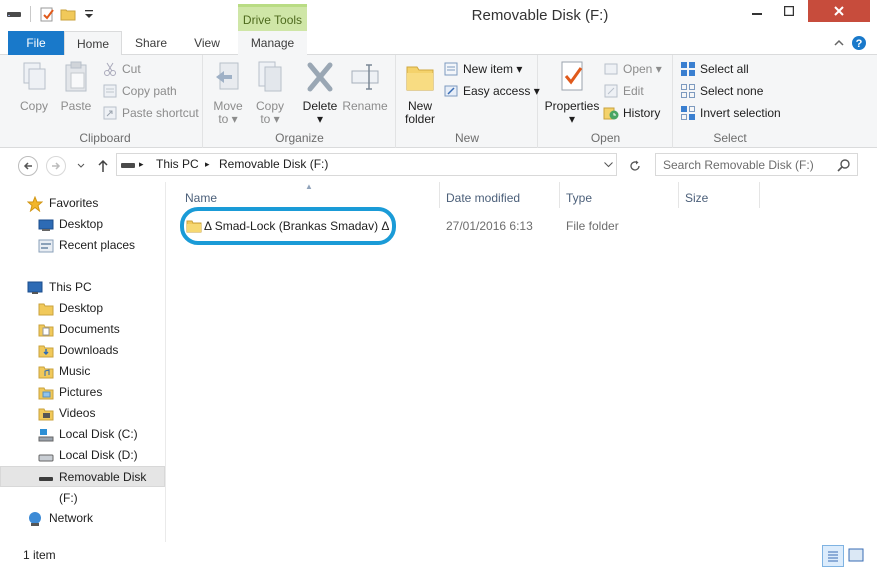 This screenshot has width=877, height=573. I want to click on delete-button: Delete ▾, so click(320, 92).